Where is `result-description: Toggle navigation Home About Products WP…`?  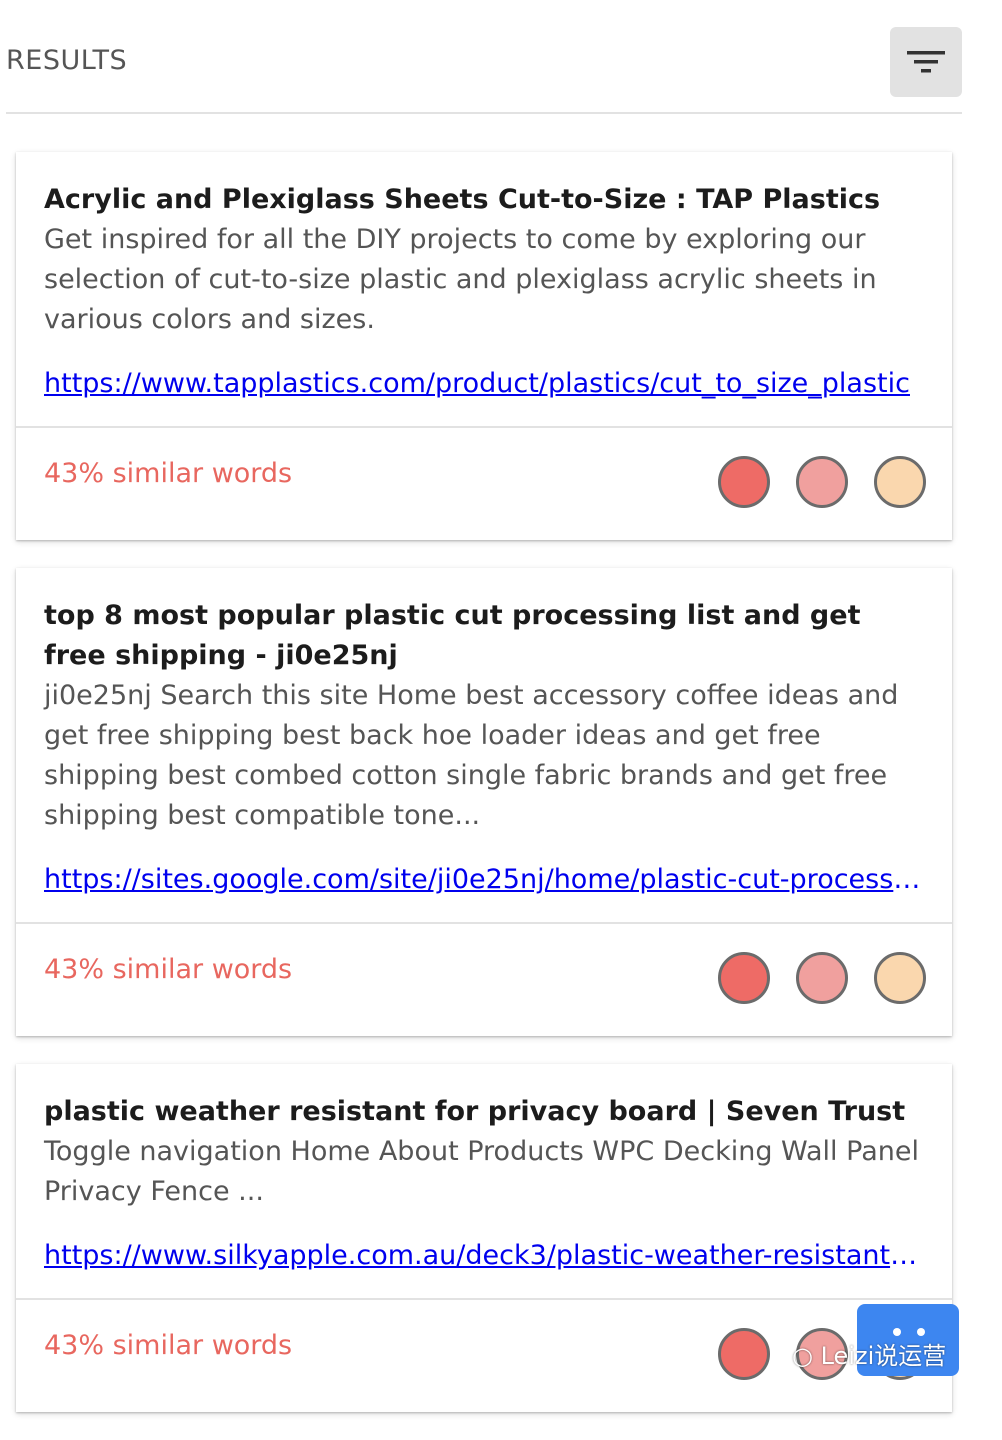 result-description: Toggle navigation Home About Products WP… is located at coordinates (481, 1171).